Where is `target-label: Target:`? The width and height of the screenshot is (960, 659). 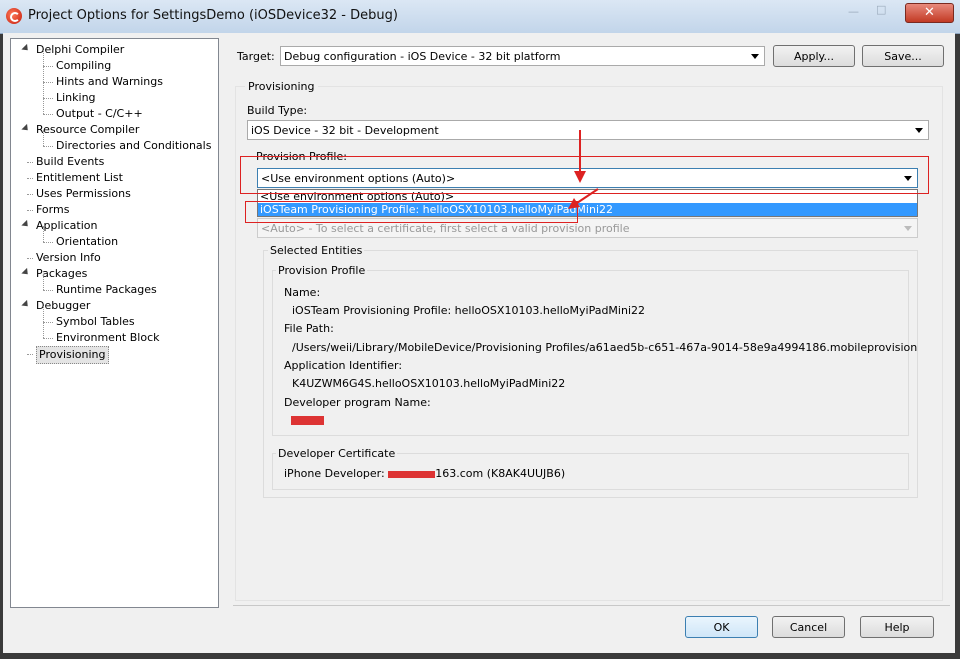
target-label: Target: is located at coordinates (256, 56).